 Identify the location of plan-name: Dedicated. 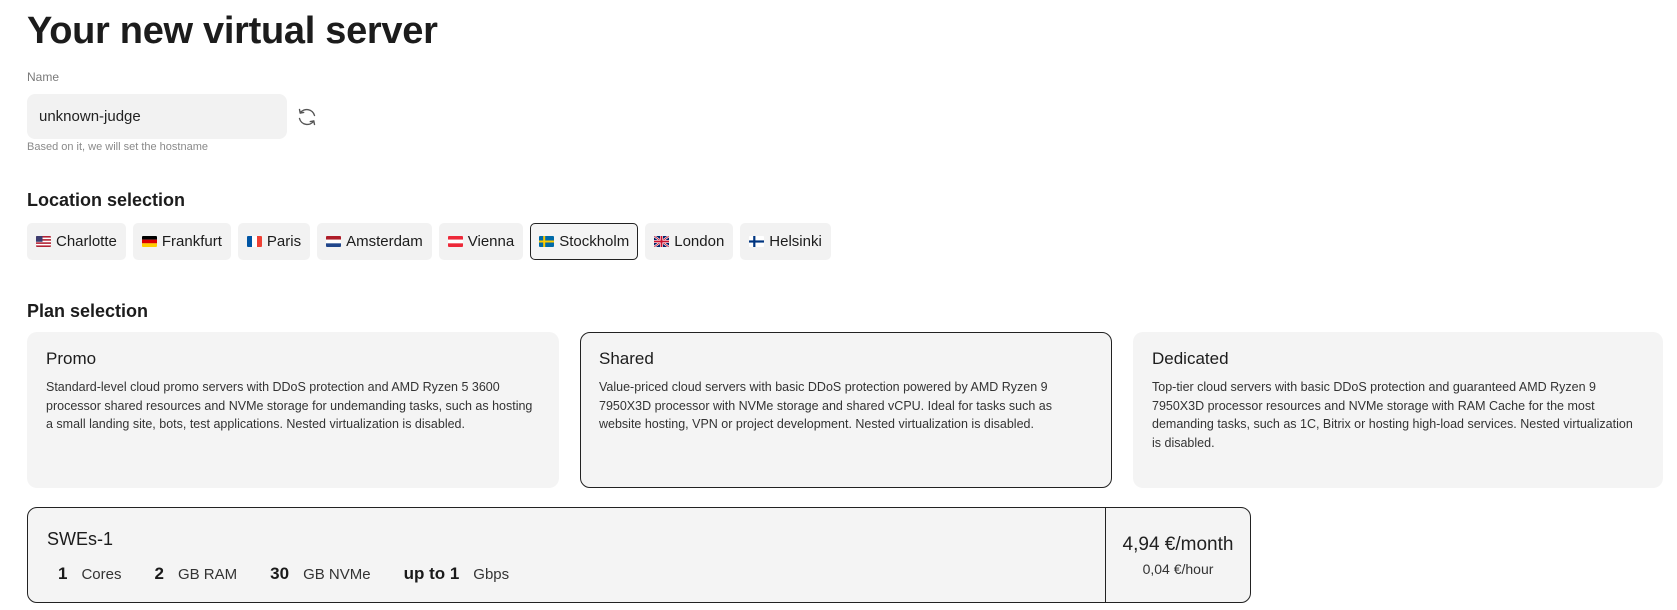
(1190, 358).